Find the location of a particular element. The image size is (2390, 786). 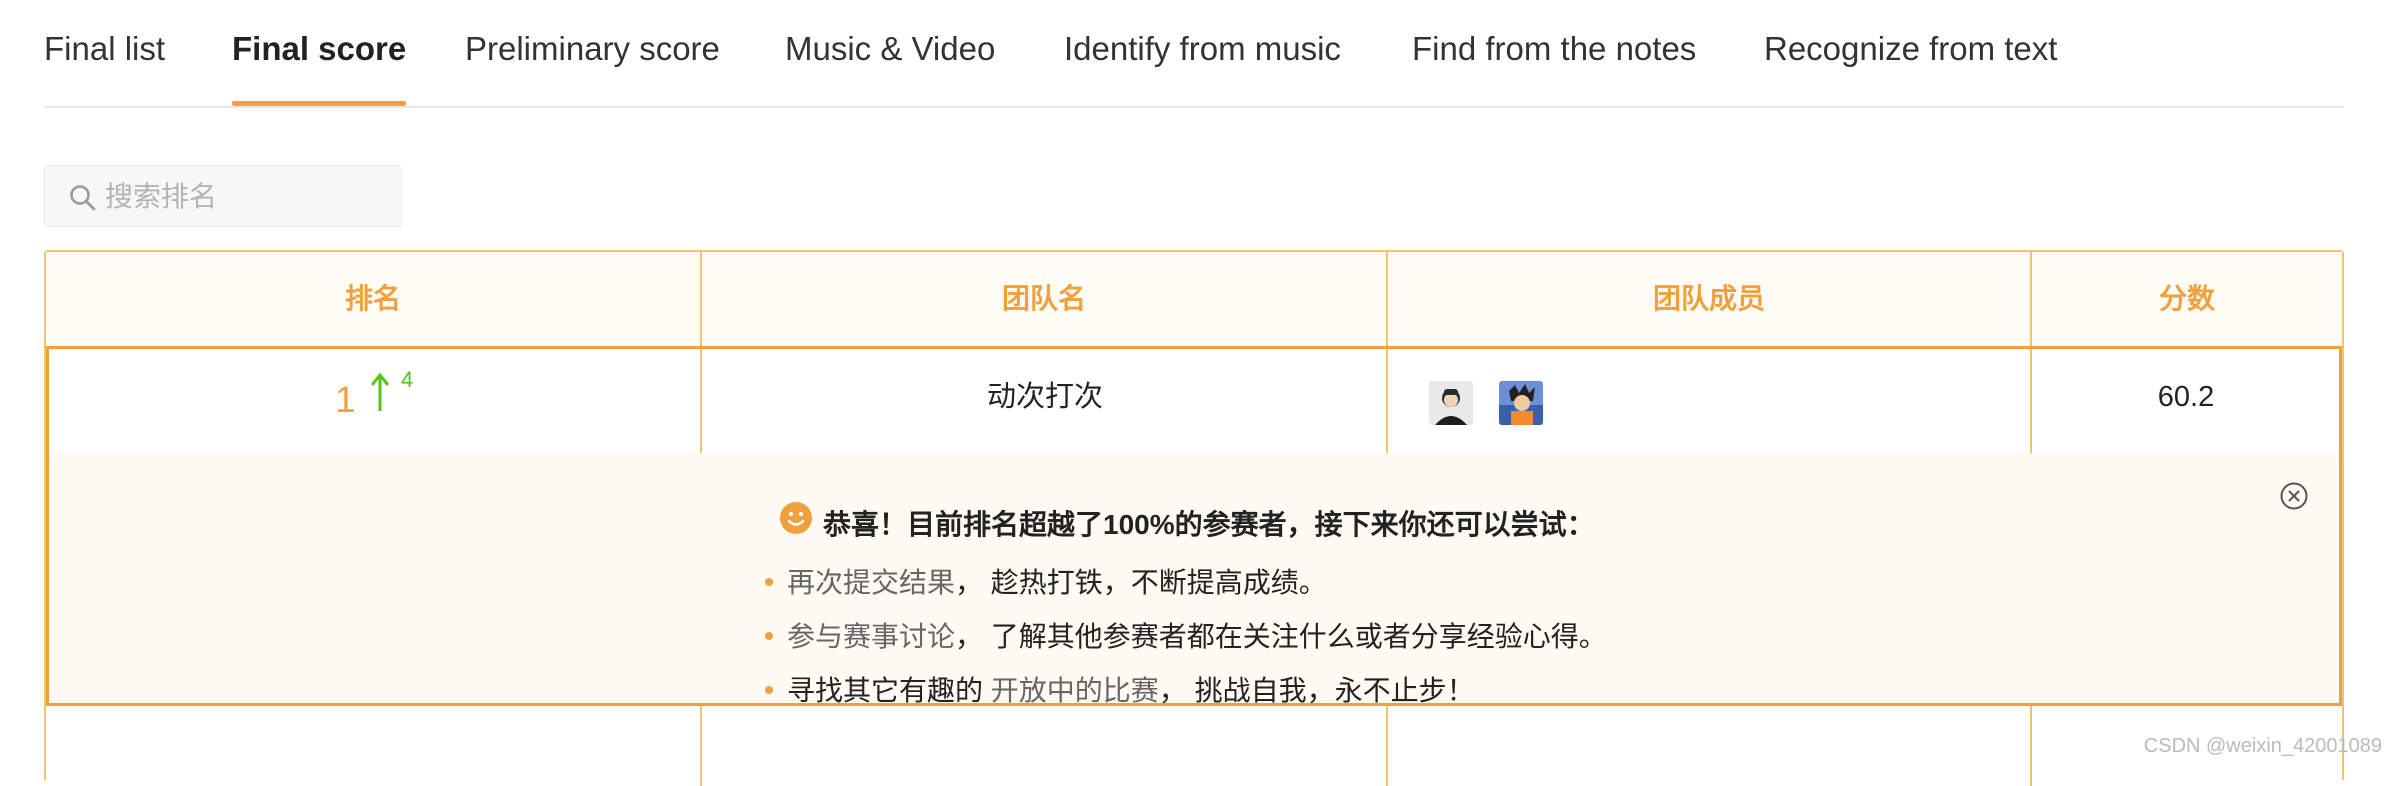

tab-final-score: Final score is located at coordinates (319, 68).